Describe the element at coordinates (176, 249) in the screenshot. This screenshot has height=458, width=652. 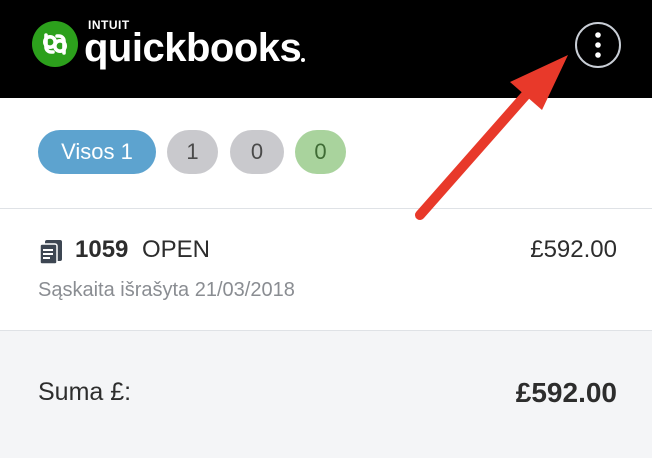
I see `invoice-status: OPEN` at that location.